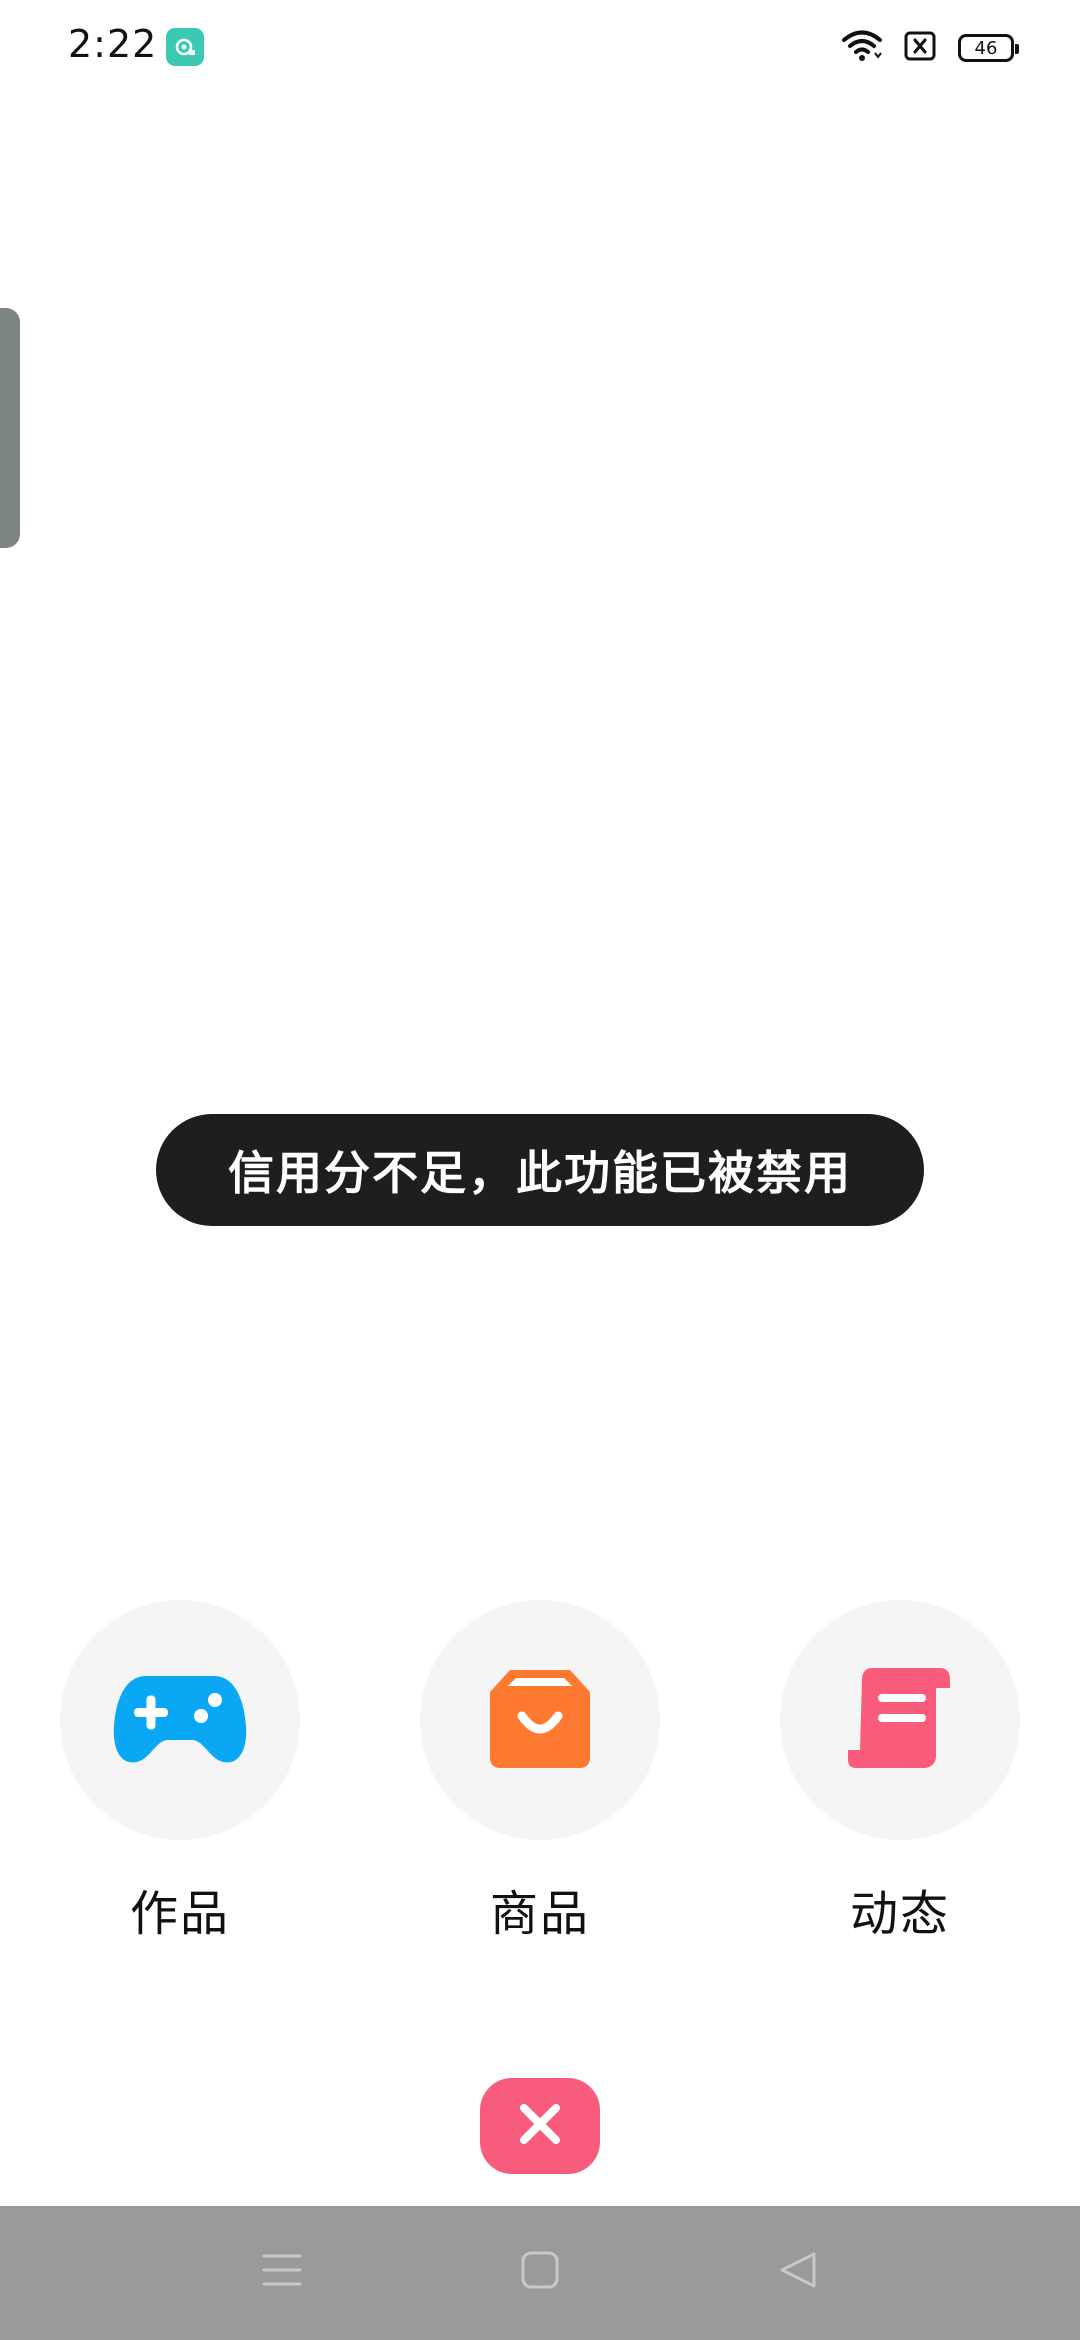 The width and height of the screenshot is (1080, 2340). I want to click on home-icon, so click(540, 2272).